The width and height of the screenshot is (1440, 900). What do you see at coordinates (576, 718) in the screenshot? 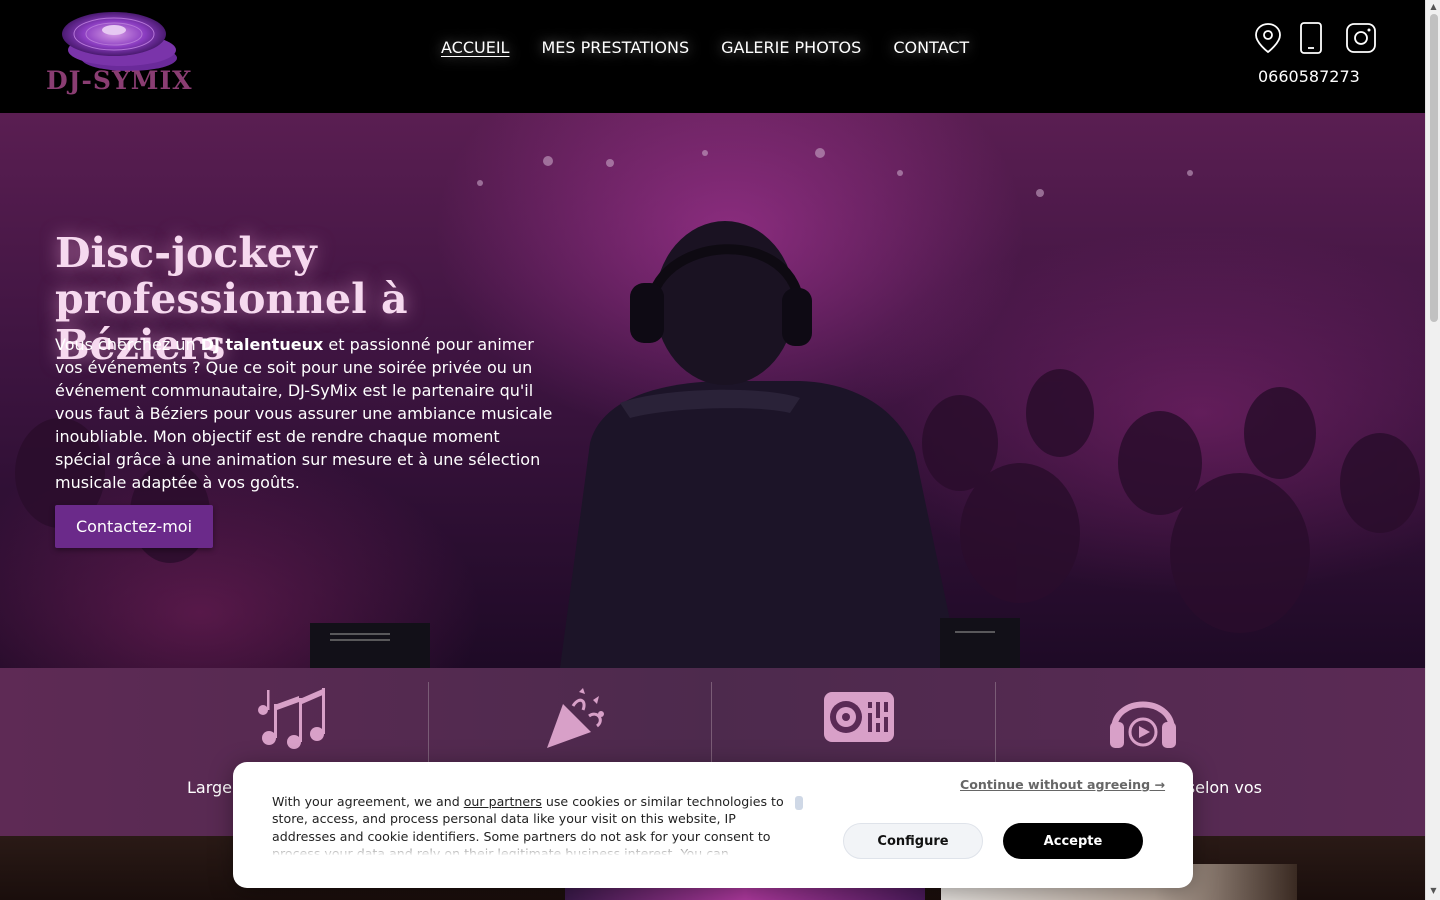
I see `party-popper-icon` at bounding box center [576, 718].